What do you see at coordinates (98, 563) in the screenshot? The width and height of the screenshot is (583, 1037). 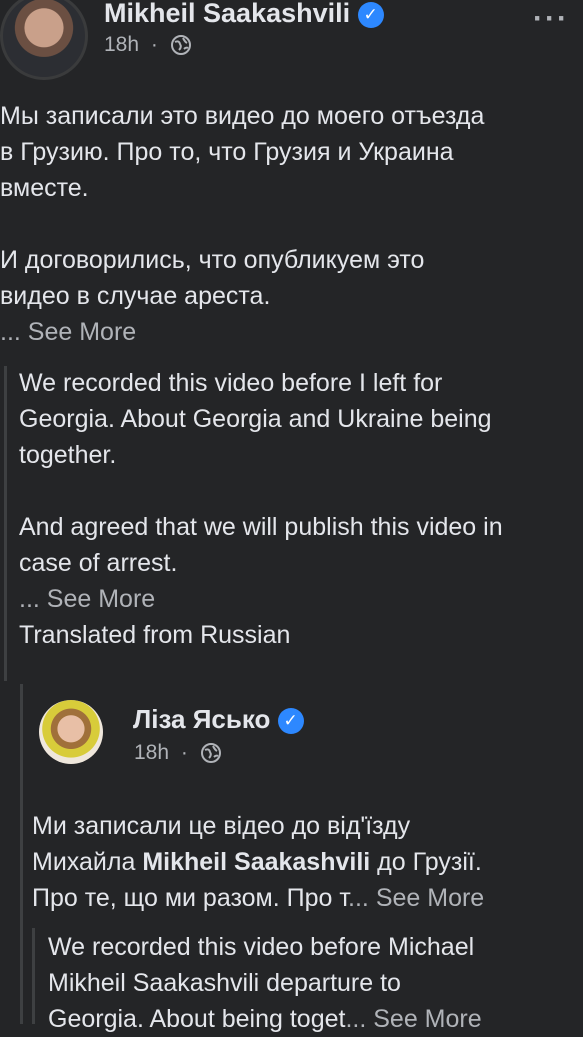 I see `translation-line: case of arrest.` at bounding box center [98, 563].